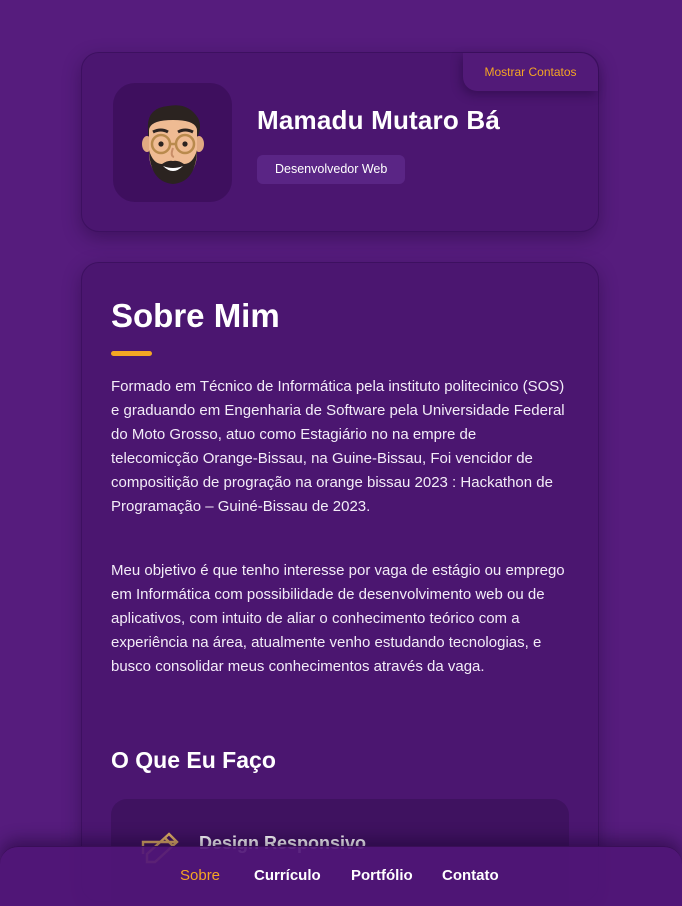 This screenshot has height=906, width=682. What do you see at coordinates (287, 875) in the screenshot?
I see `nav-item-curriculo: Currículo` at bounding box center [287, 875].